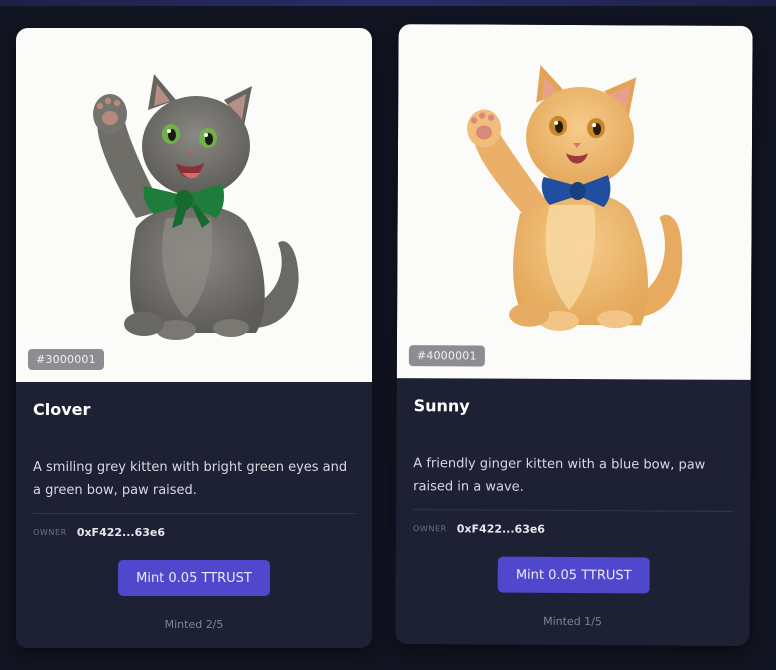  Describe the element at coordinates (575, 197) in the screenshot. I see `ginger-kitten-image` at that location.